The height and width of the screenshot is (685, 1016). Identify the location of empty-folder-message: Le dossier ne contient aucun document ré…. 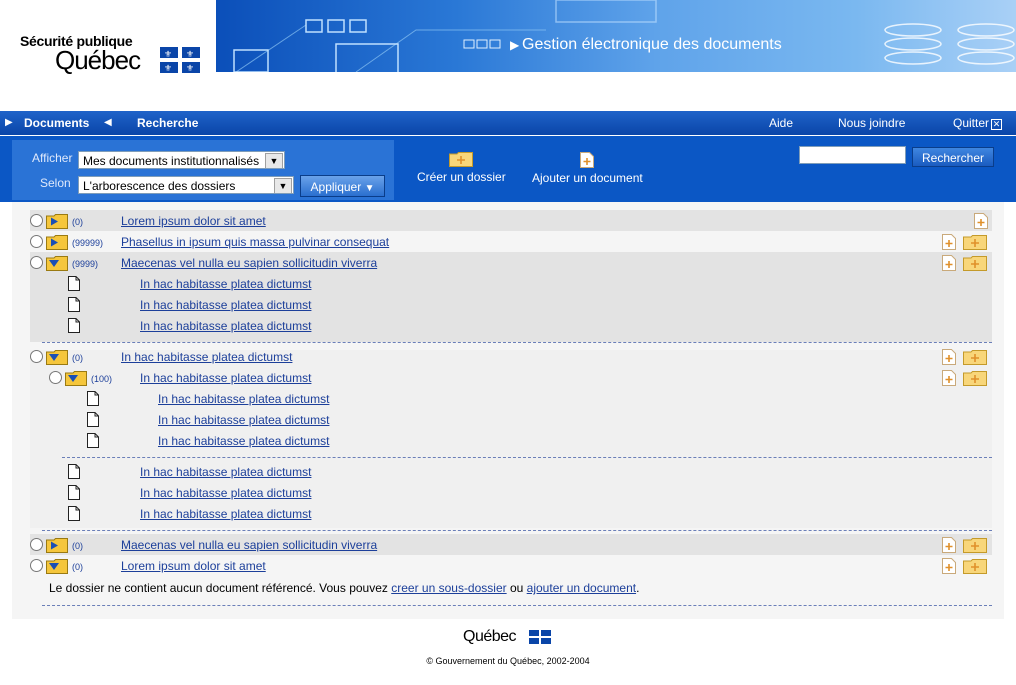
(344, 588).